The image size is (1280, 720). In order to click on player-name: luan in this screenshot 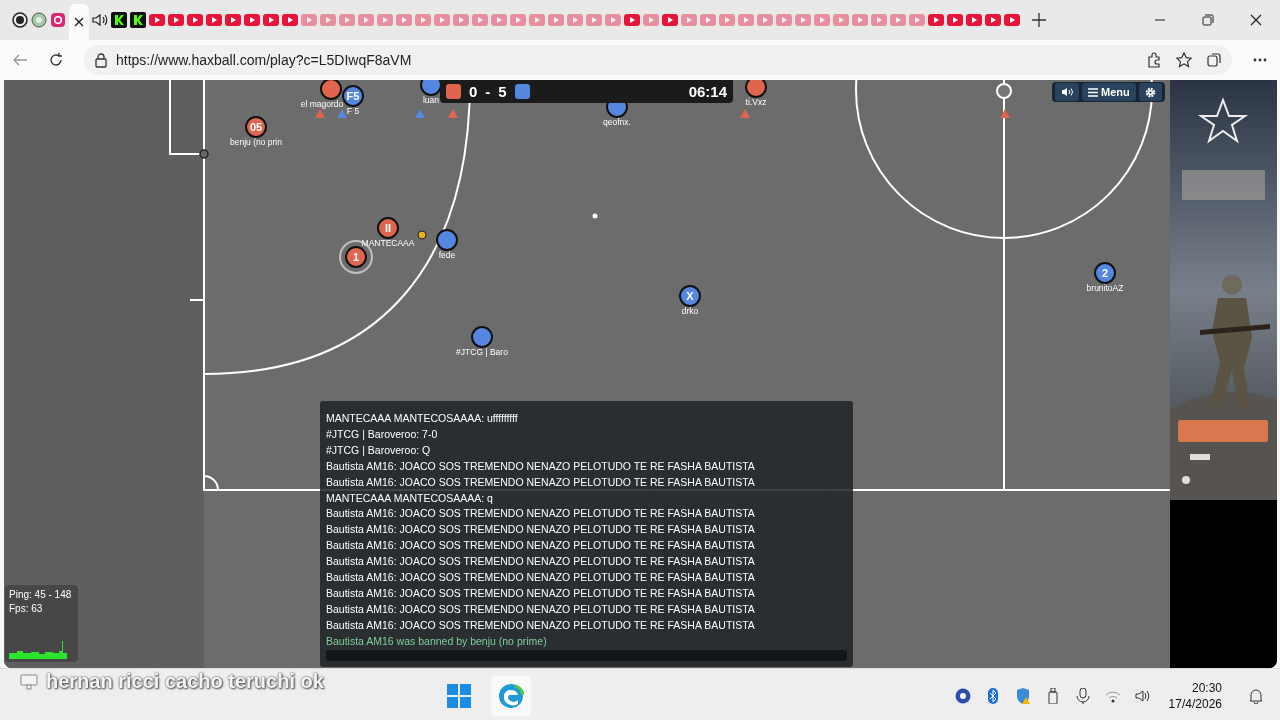, I will do `click(431, 100)`.